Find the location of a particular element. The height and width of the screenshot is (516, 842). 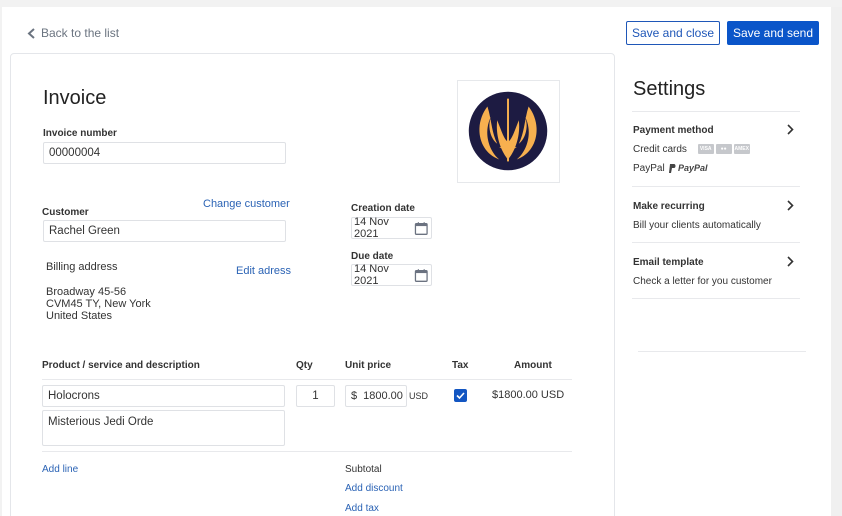

product-name-input: Holocrons is located at coordinates (163, 396).